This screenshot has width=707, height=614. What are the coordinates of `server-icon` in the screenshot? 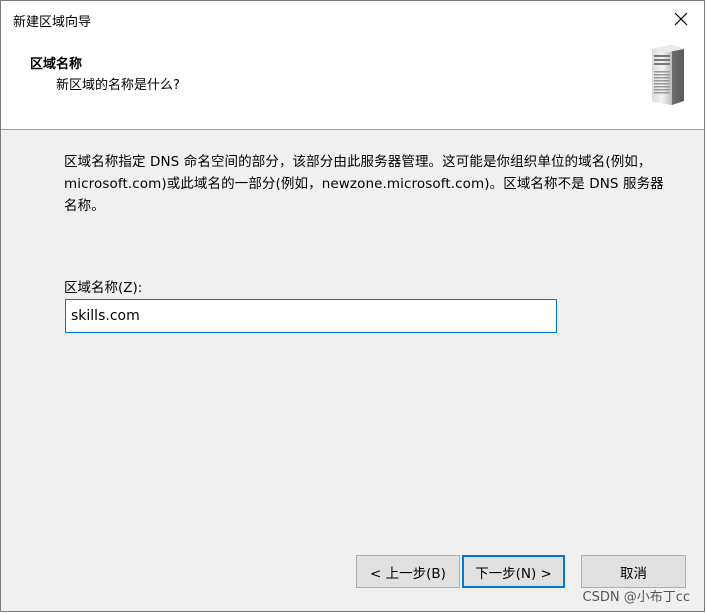 It's located at (668, 75).